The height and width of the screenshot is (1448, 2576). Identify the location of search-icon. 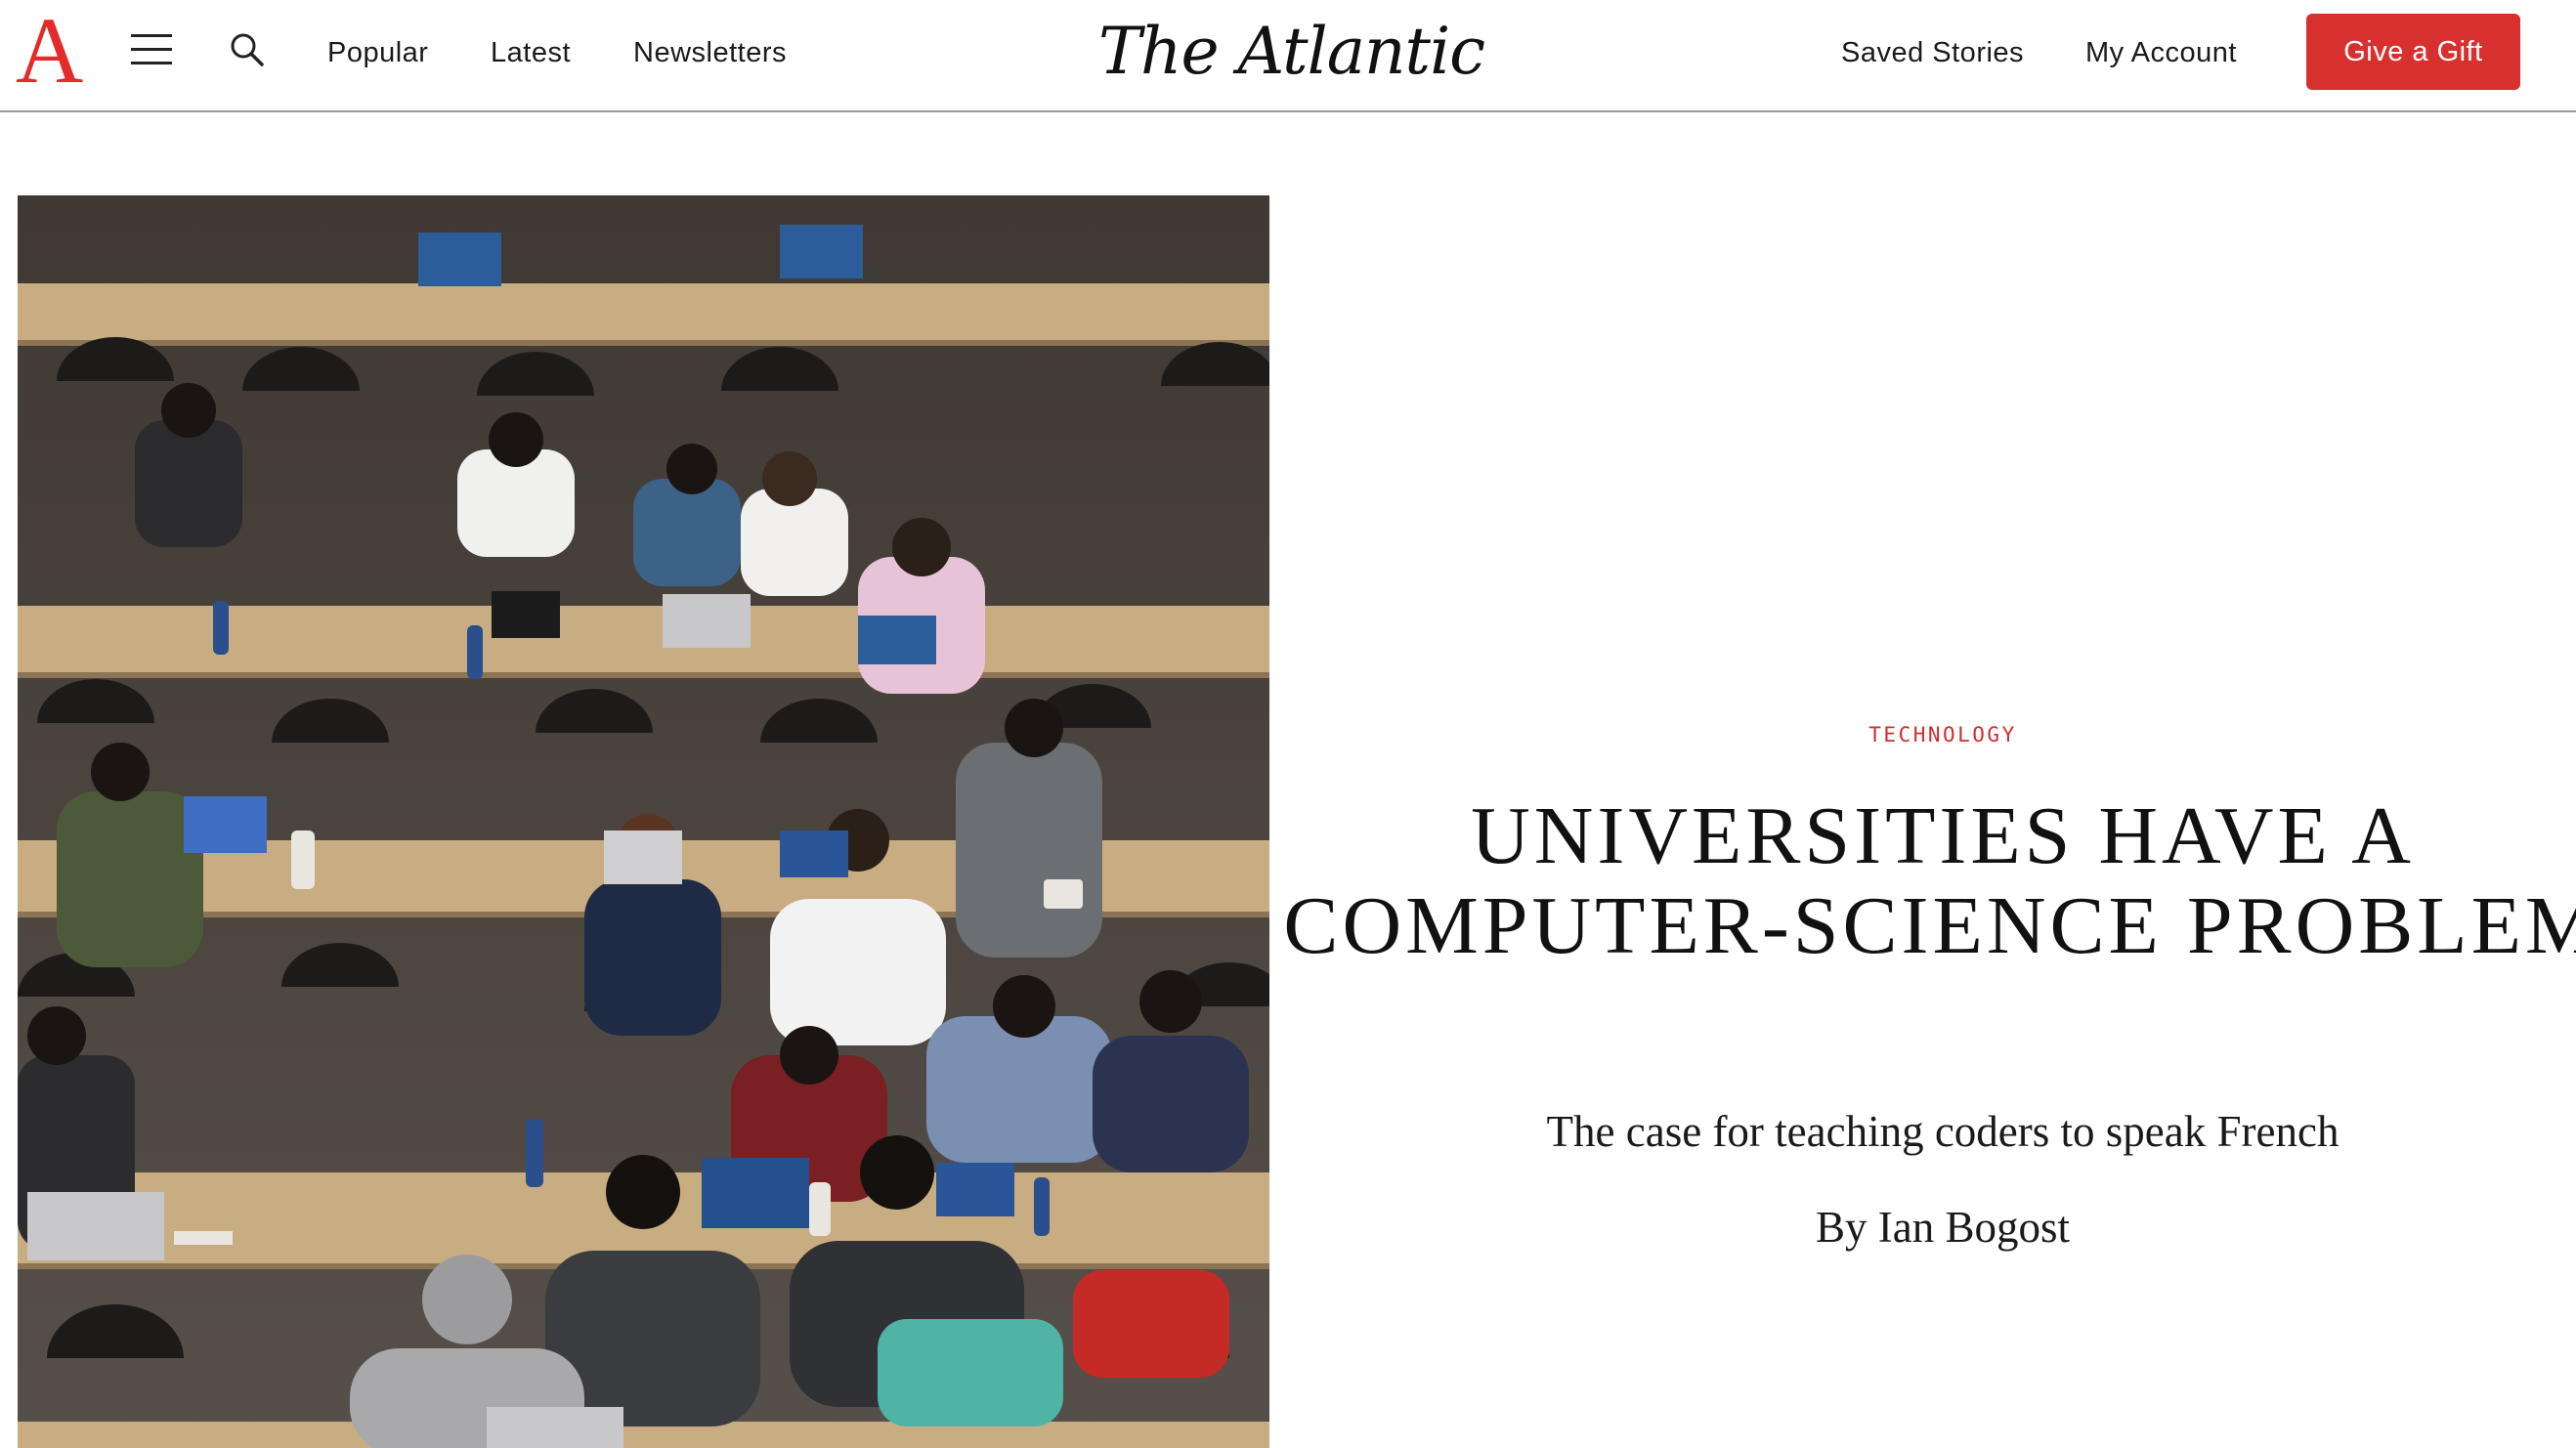
(248, 51).